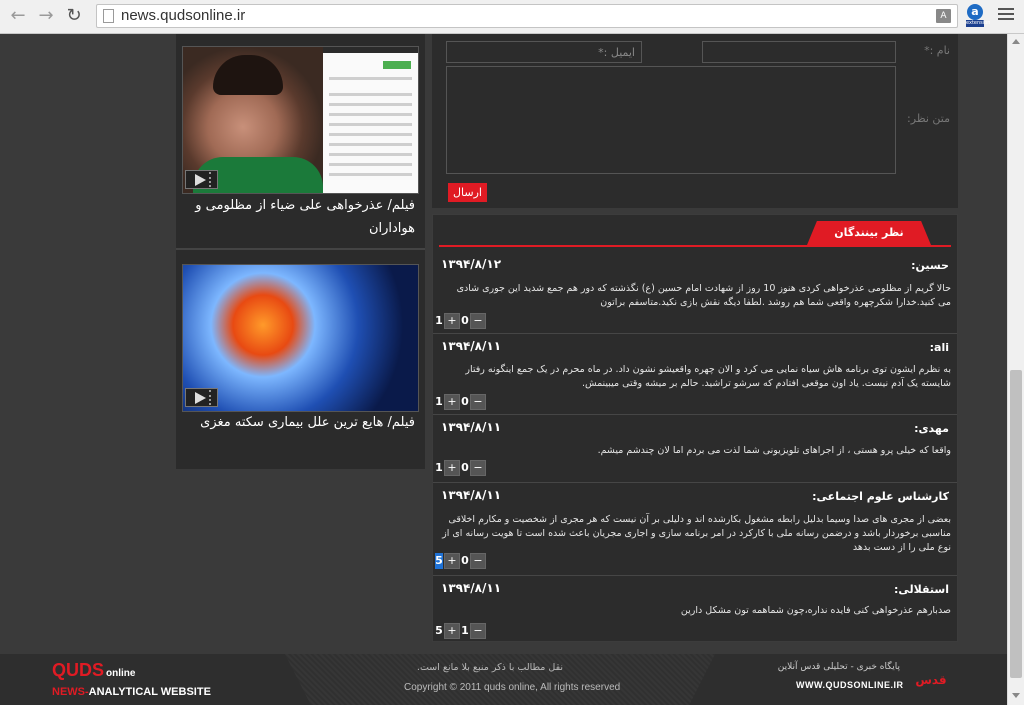 This screenshot has height=705, width=1024. I want to click on divider, so click(300, 249).